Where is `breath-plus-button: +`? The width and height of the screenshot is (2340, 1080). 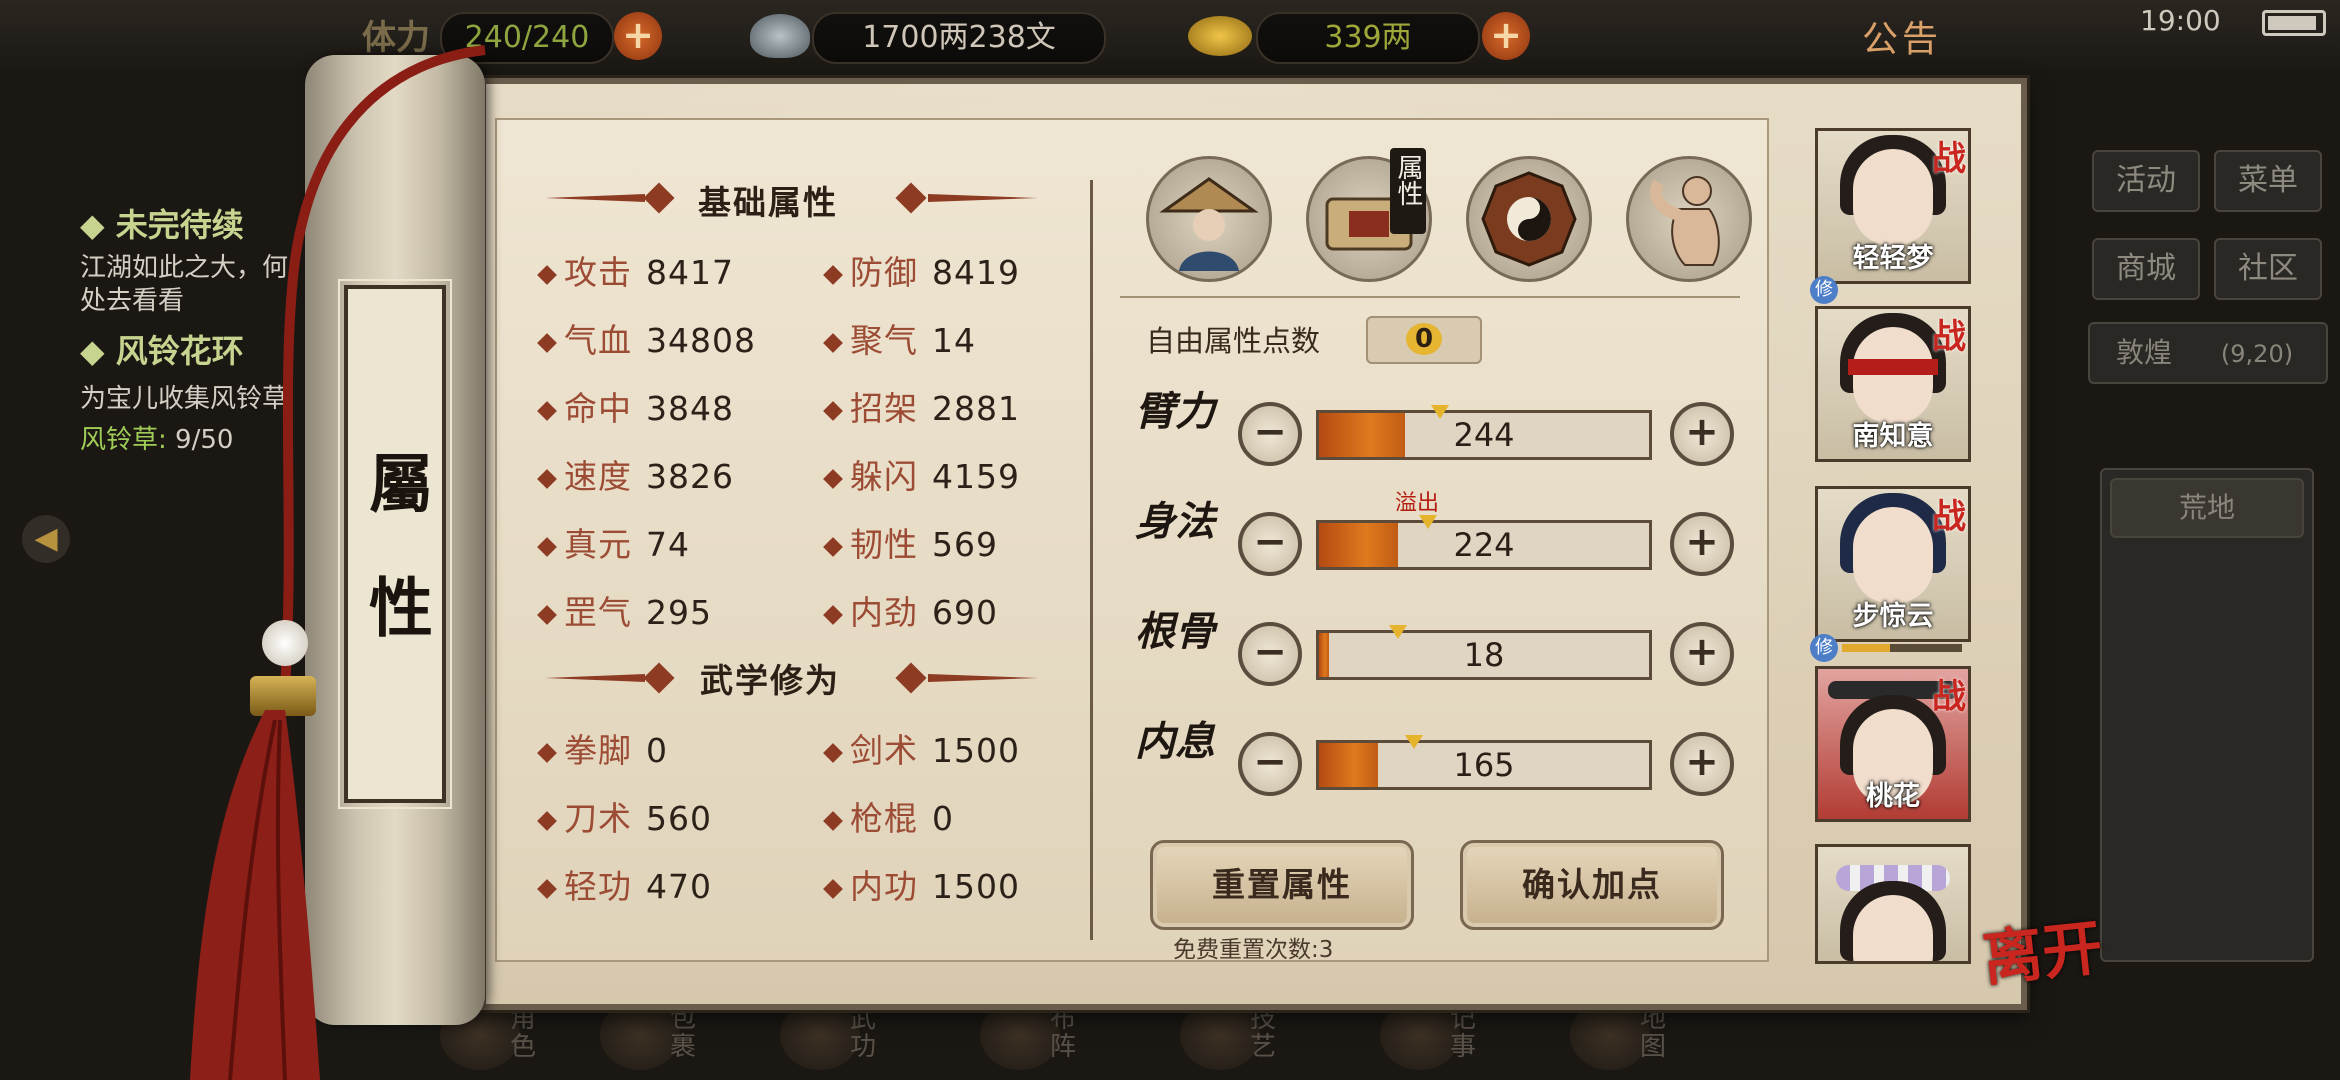
breath-plus-button: + is located at coordinates (1702, 764).